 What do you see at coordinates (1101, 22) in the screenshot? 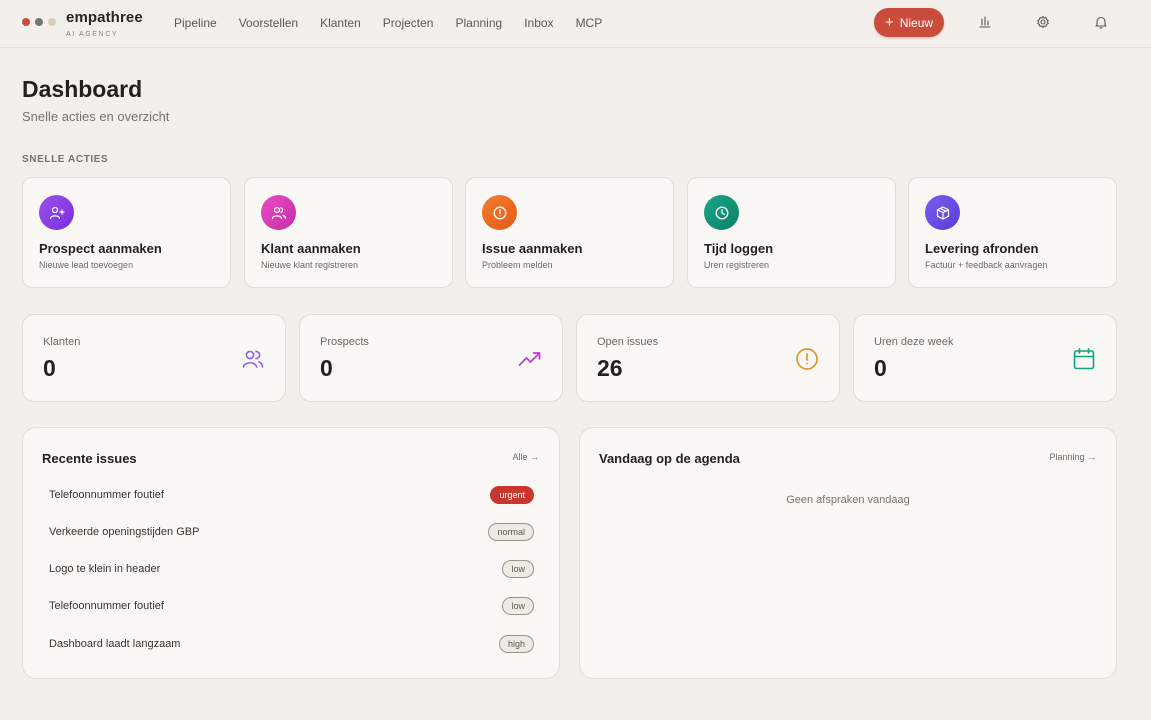
I see `bell-icon` at bounding box center [1101, 22].